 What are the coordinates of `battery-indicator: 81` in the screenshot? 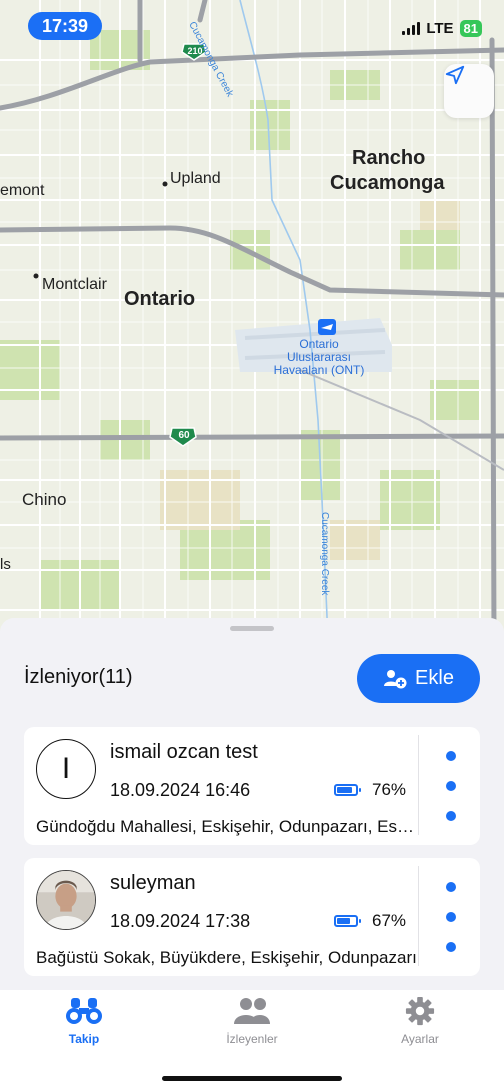 It's located at (470, 28).